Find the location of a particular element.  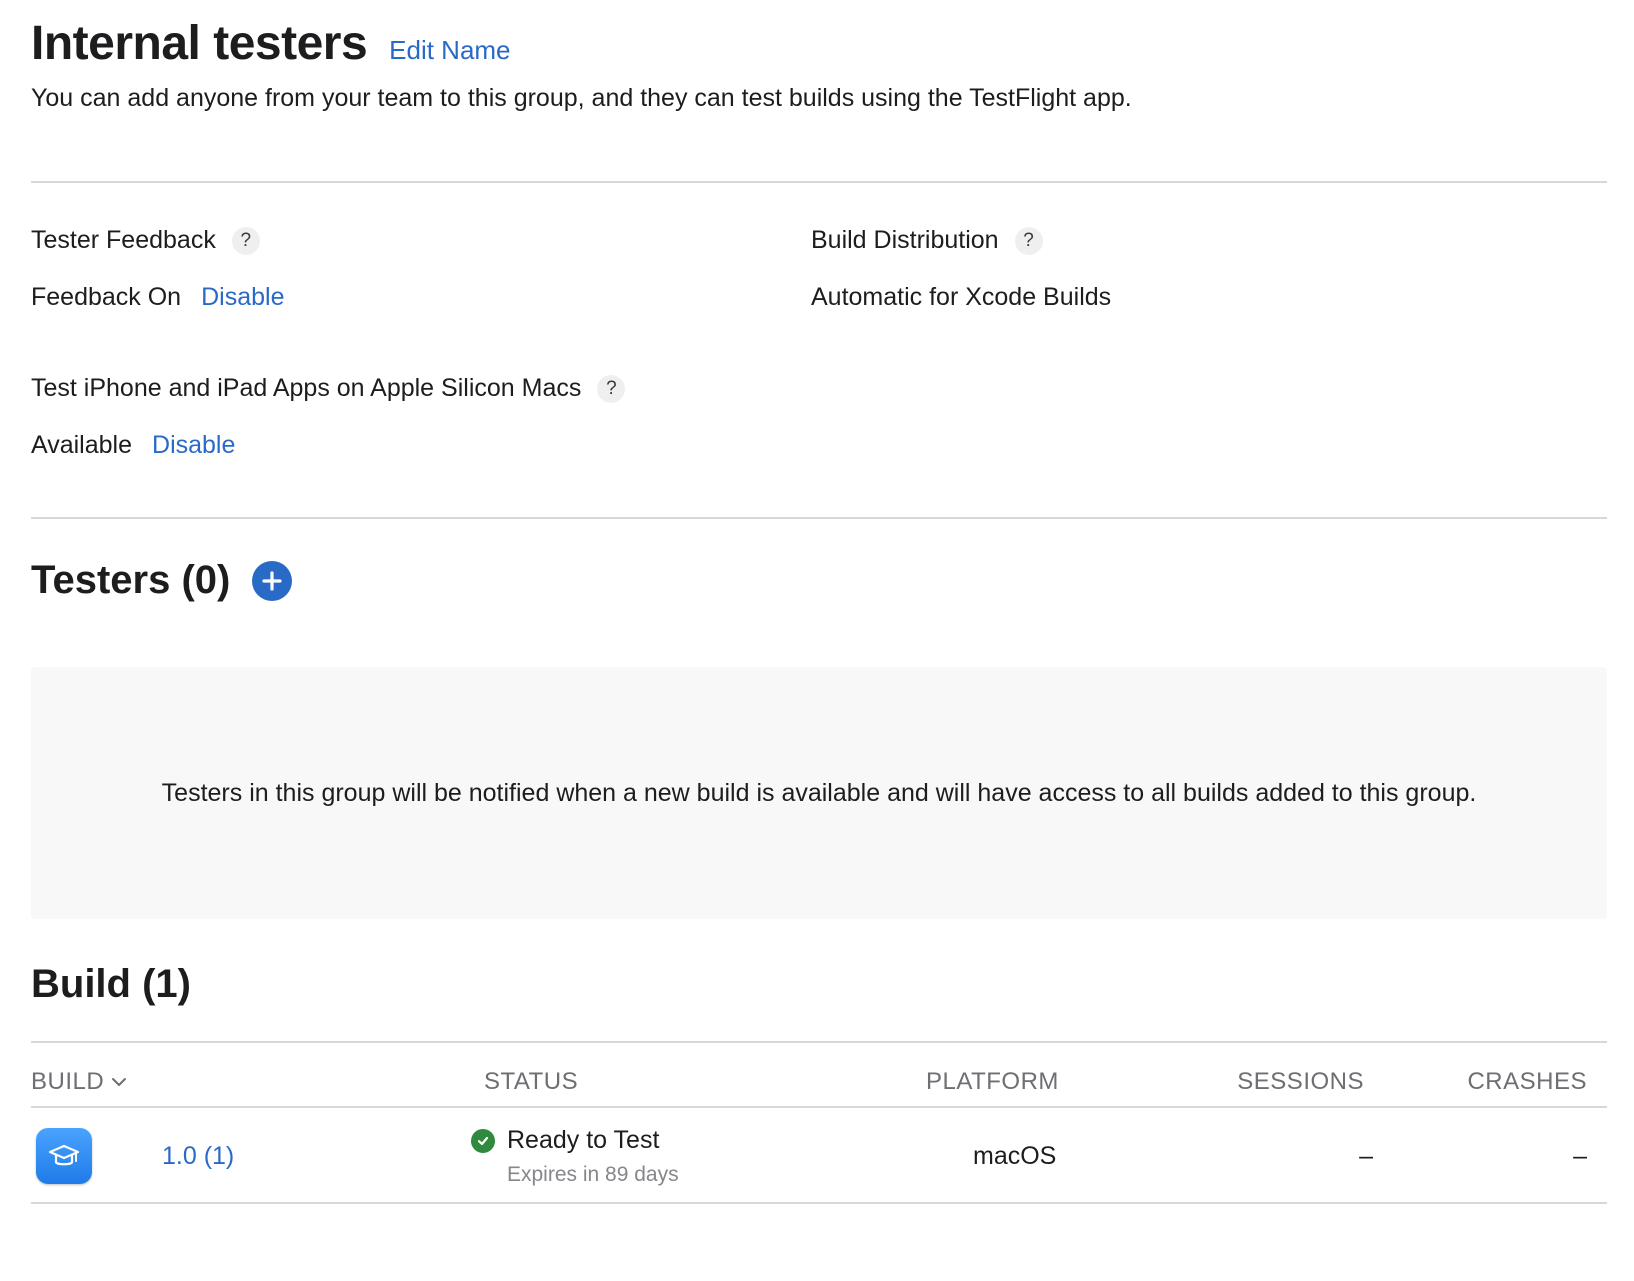

disable-apple-silicon-link: Disable is located at coordinates (193, 445).